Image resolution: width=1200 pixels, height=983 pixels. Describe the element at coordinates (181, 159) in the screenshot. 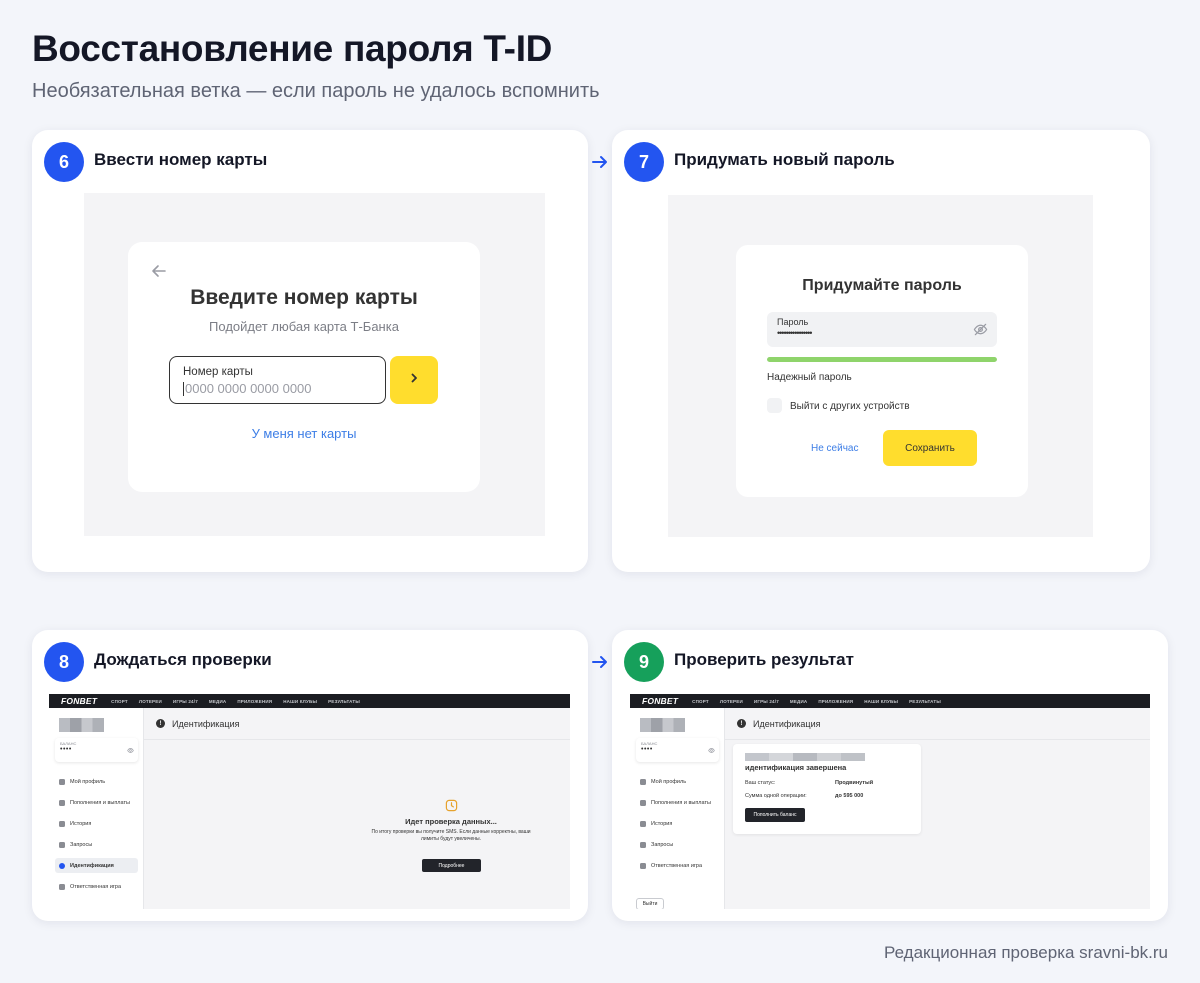

I see `step-title: Ввести номер карты` at that location.